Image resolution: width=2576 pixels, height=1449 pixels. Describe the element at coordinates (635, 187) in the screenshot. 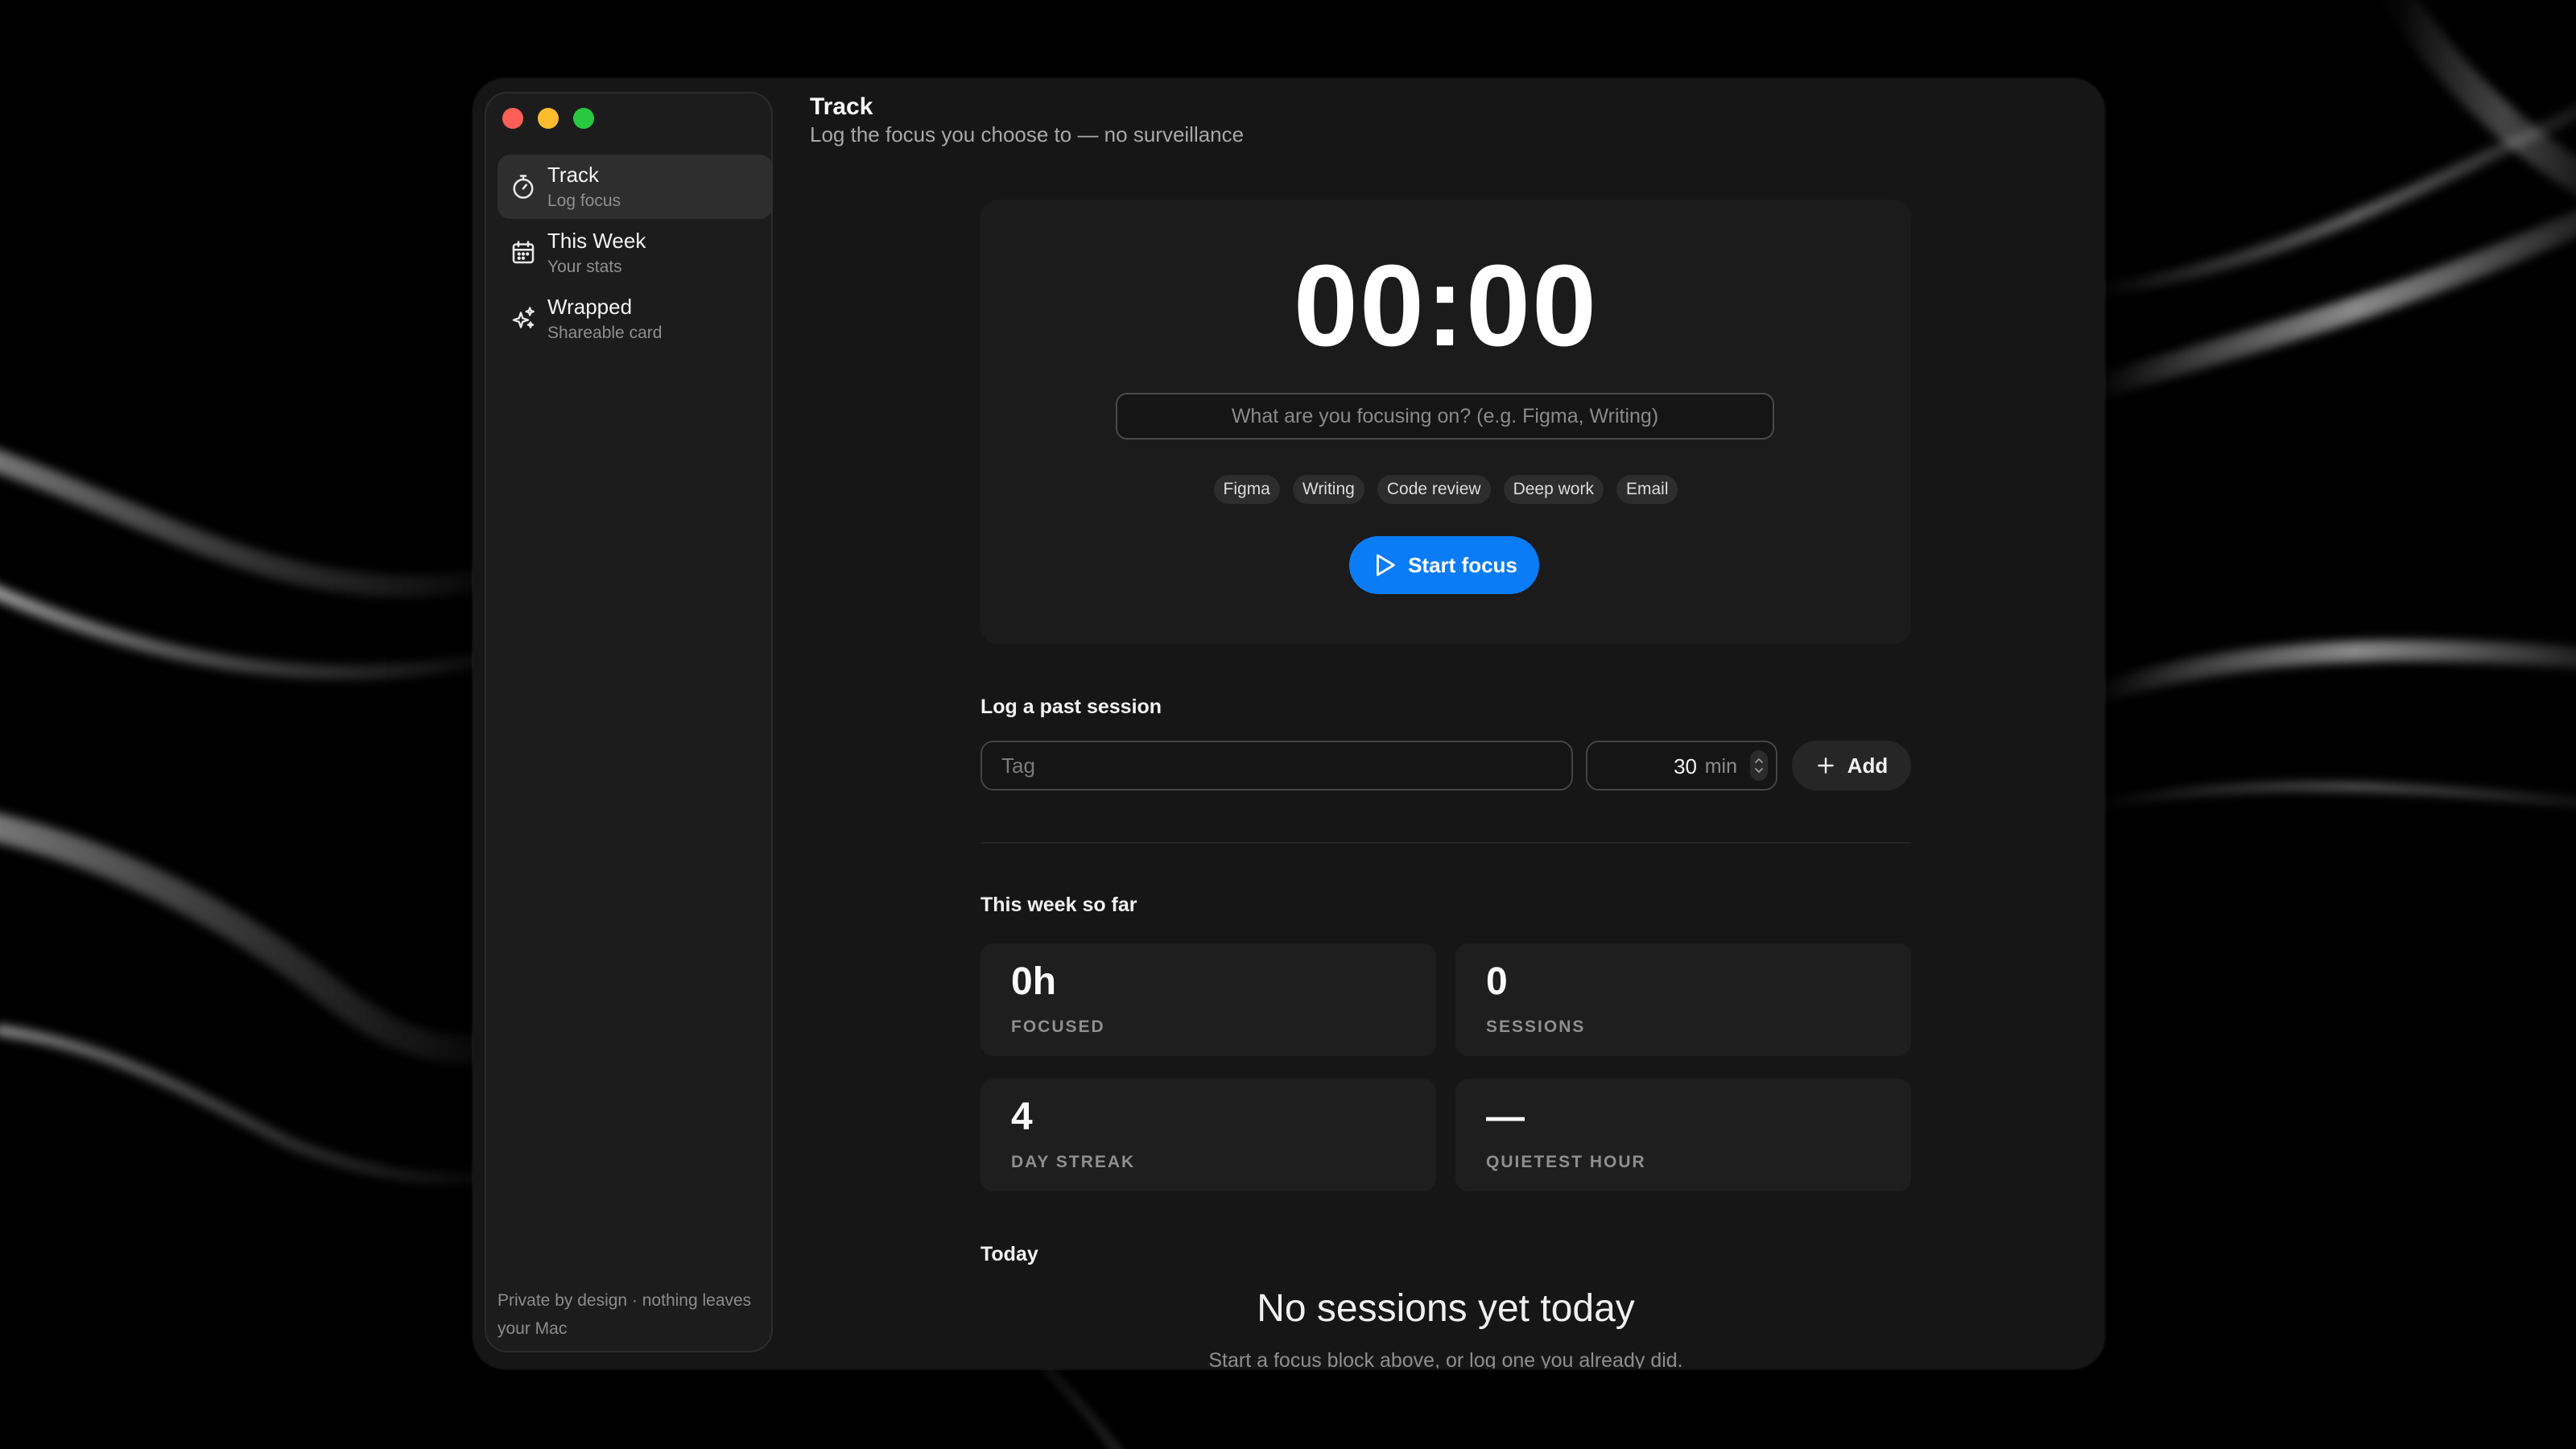

I see `sidebar-item-track: Track Log focus` at that location.